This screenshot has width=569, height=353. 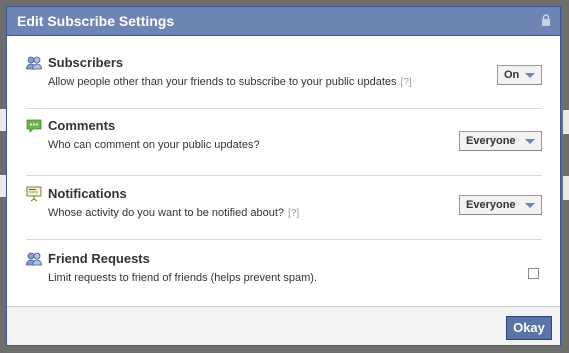 I want to click on comments-dropdown-value: Everyone, so click(x=491, y=141).